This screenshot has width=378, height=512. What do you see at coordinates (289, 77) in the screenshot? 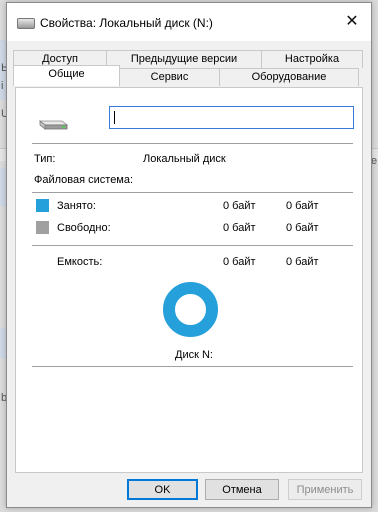
I see `tab-hardware: Оборудование` at bounding box center [289, 77].